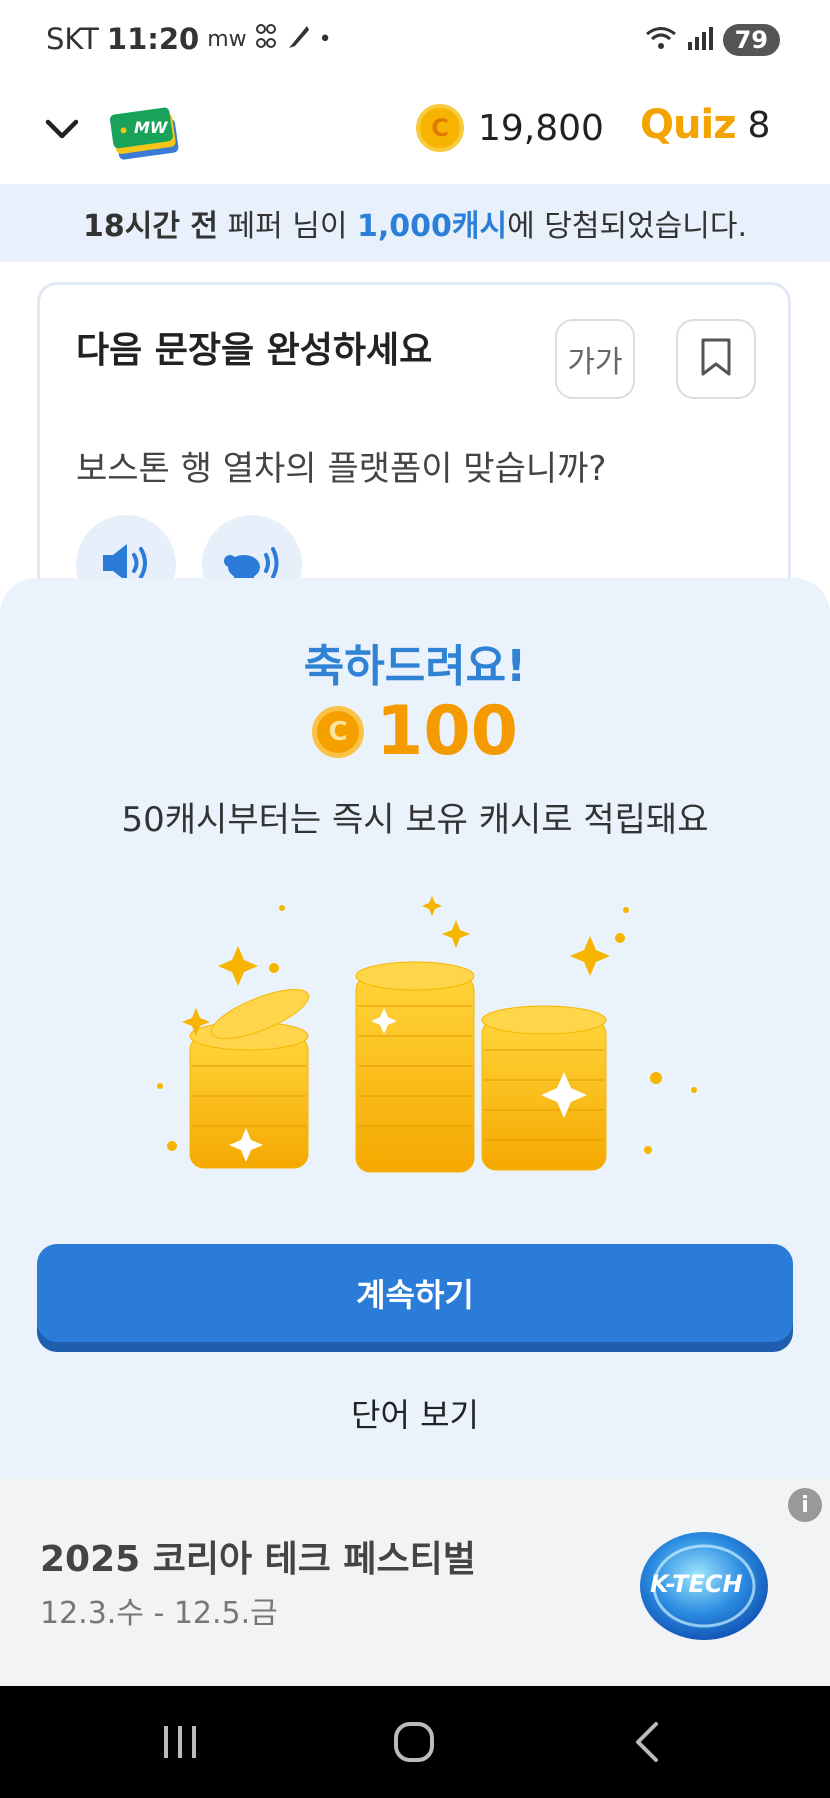 The width and height of the screenshot is (830, 1798). Describe the element at coordinates (447, 731) in the screenshot. I see `reward-value: 100` at that location.